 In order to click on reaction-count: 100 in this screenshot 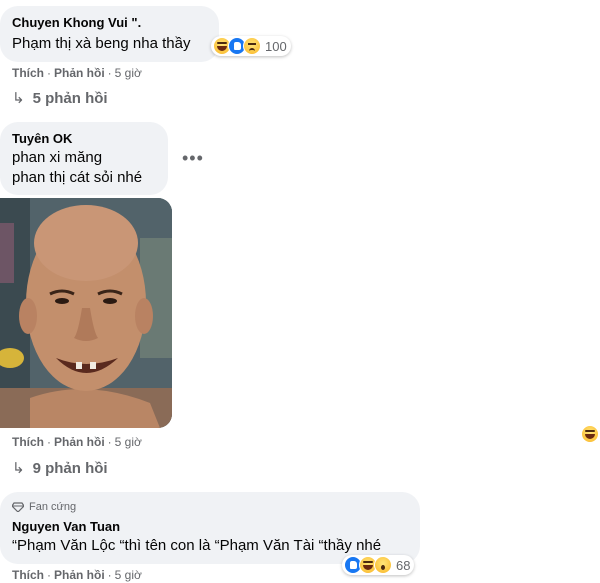, I will do `click(276, 46)`.